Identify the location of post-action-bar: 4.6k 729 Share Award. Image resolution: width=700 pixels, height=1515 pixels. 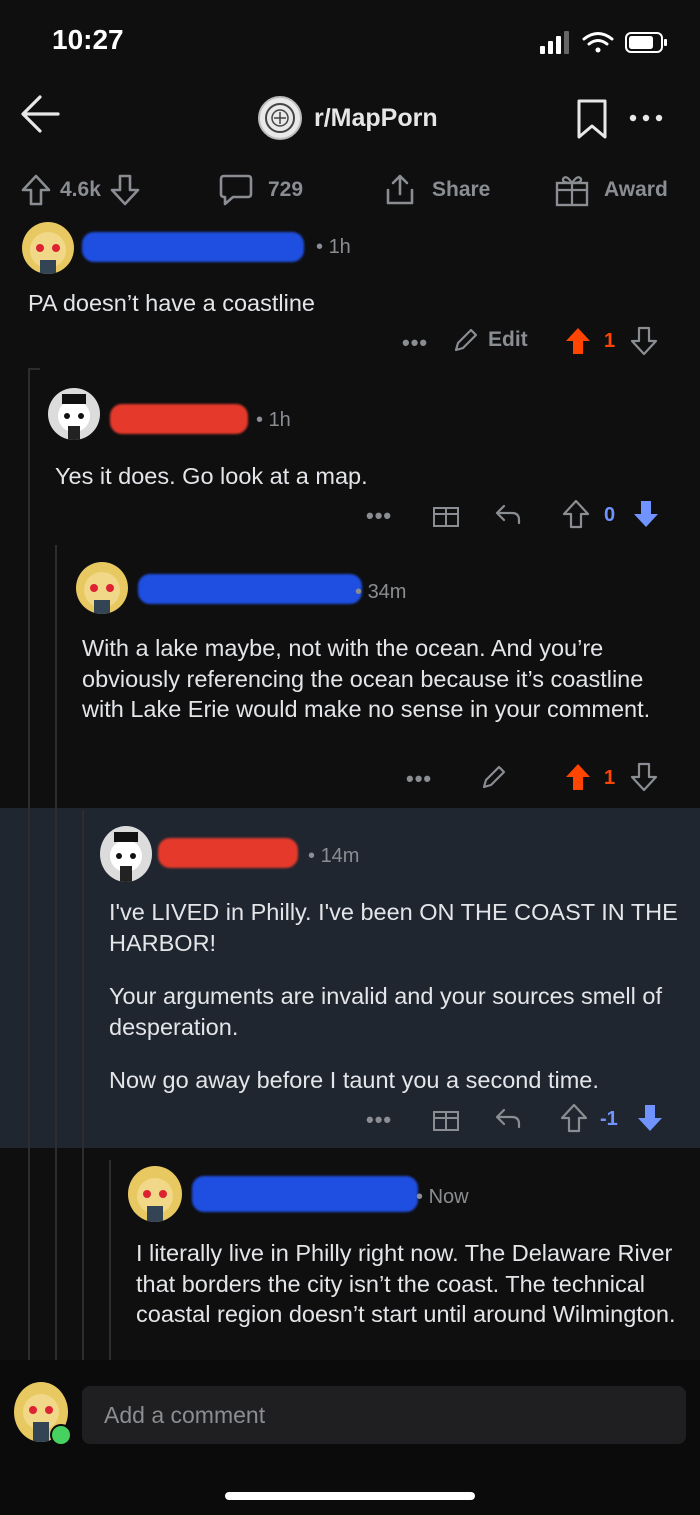
(350, 190).